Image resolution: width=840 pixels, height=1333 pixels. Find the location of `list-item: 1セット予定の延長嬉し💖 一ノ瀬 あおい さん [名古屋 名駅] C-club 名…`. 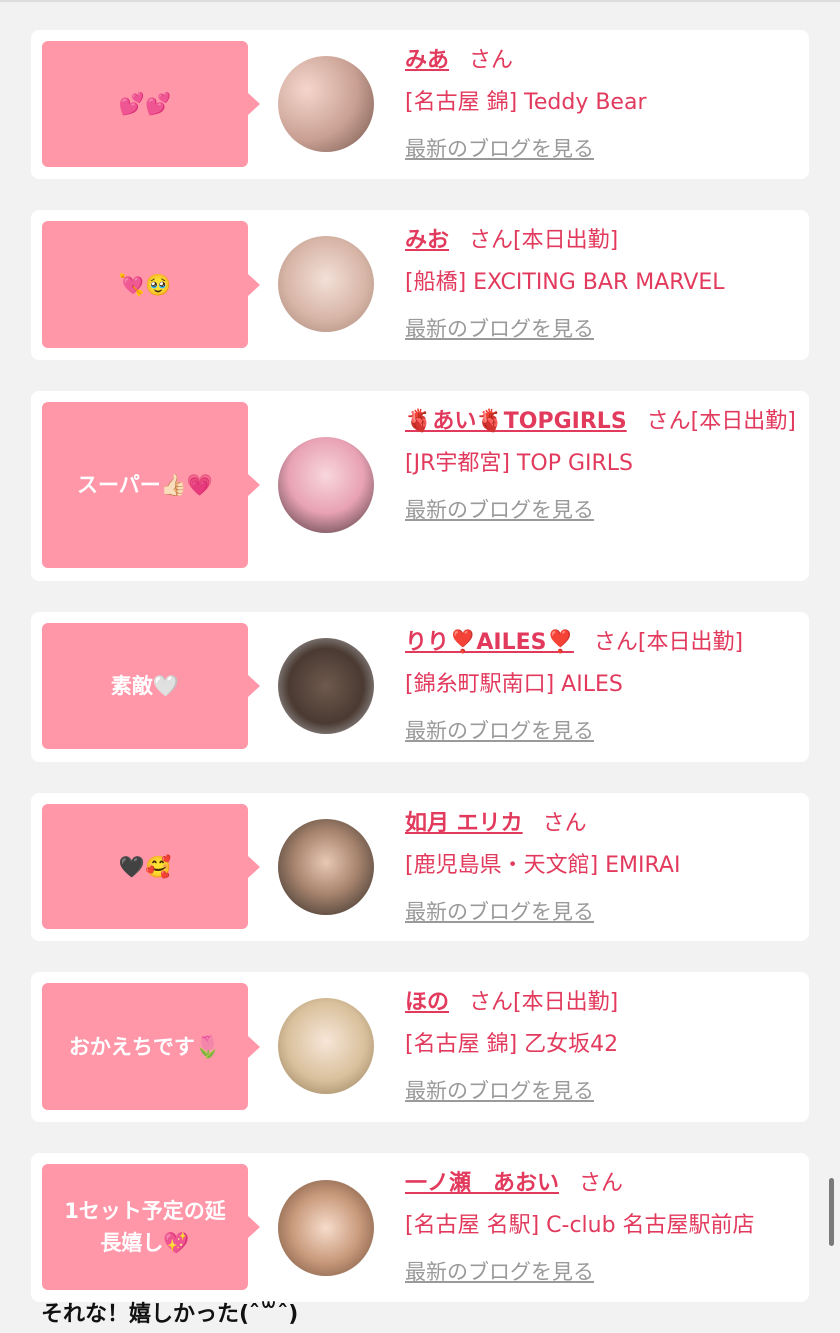

list-item: 1セット予定の延長嬉し💖 一ノ瀬 あおい さん [名古屋 名駅] C-club 名… is located at coordinates (420, 1227).